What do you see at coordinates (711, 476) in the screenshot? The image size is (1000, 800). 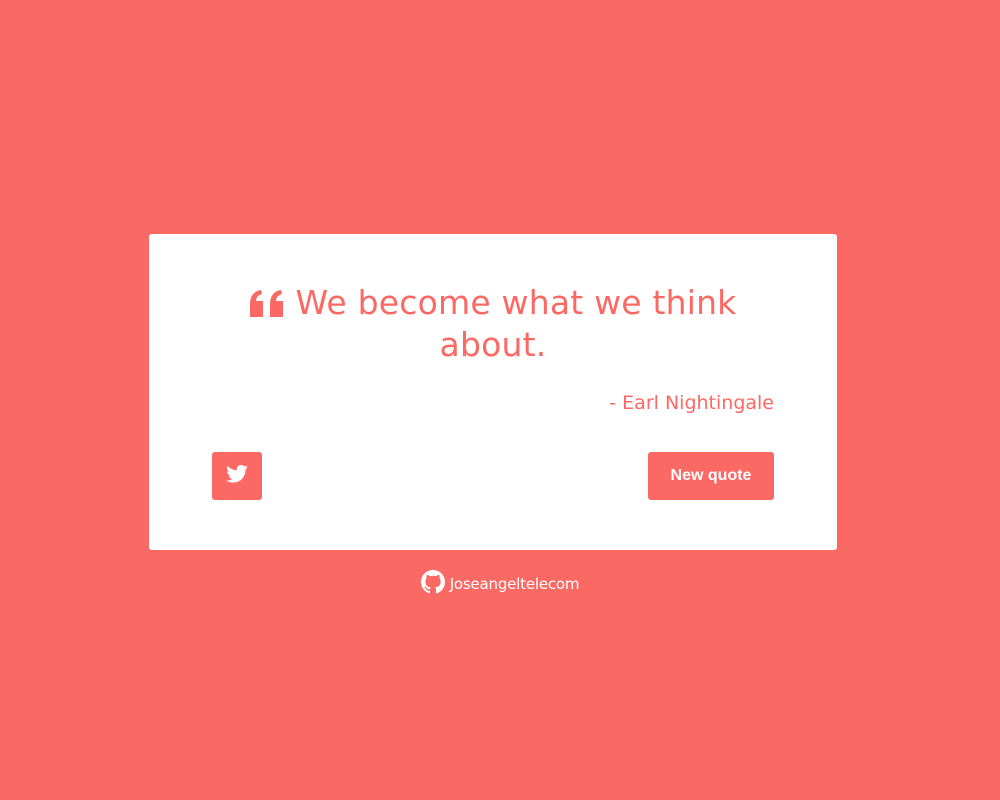 I see `new-quote-button: New quote` at bounding box center [711, 476].